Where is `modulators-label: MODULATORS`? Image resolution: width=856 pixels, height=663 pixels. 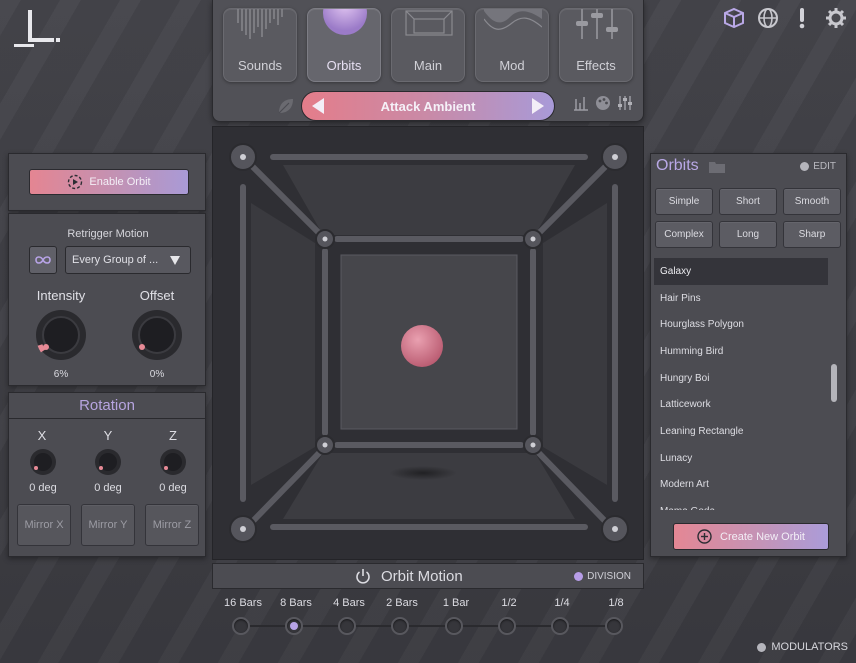
modulators-label: MODULATORS is located at coordinates (809, 647).